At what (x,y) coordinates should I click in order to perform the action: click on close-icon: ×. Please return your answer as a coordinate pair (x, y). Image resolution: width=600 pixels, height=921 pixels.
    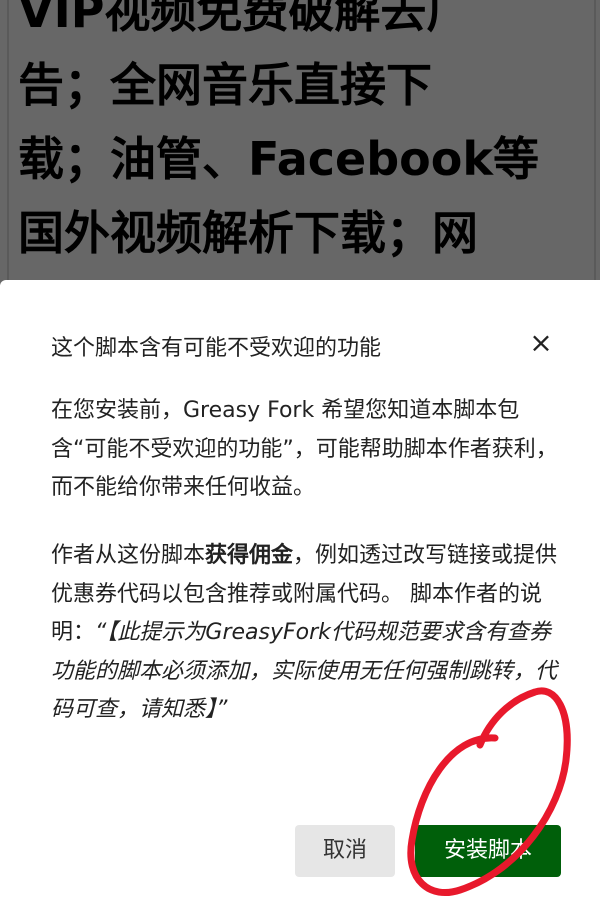
    Looking at the image, I should click on (541, 343).